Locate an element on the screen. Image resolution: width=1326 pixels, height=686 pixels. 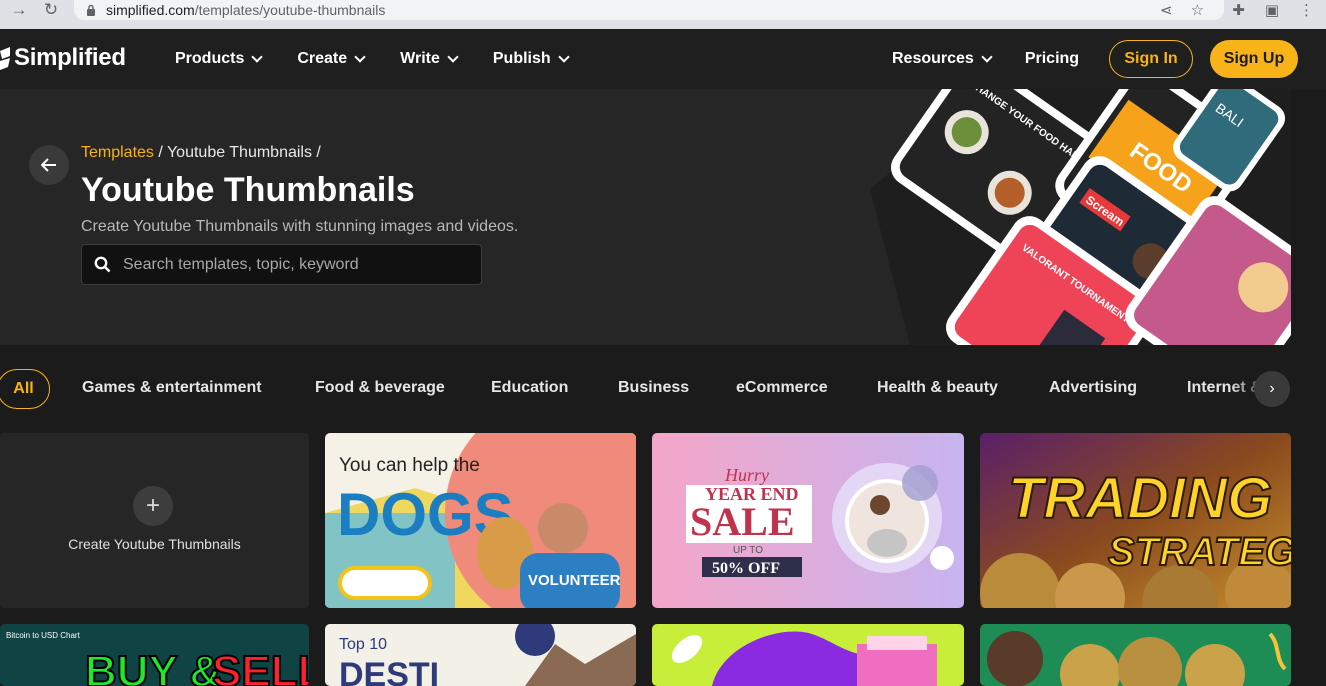
dogs-badge: VOLUNTEER is located at coordinates (574, 580).